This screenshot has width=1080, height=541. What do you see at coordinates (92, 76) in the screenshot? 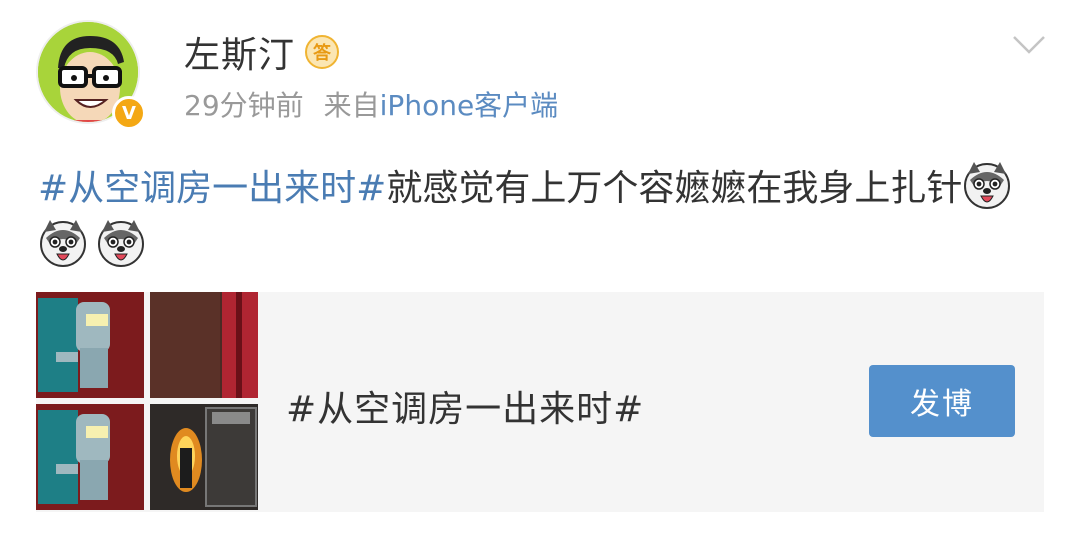
I see `avatar-container: V` at bounding box center [92, 76].